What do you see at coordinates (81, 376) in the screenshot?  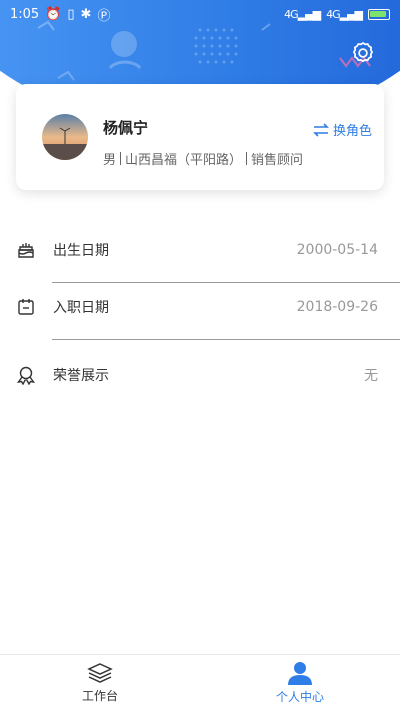 I see `honor-label: 荣誉展示` at bounding box center [81, 376].